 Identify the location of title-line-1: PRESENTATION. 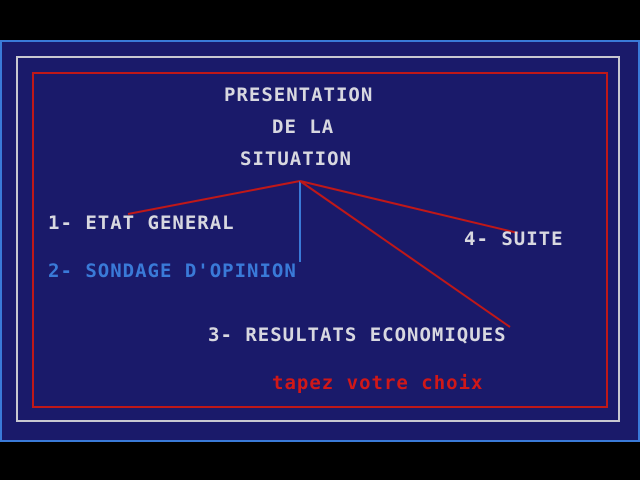
(299, 95).